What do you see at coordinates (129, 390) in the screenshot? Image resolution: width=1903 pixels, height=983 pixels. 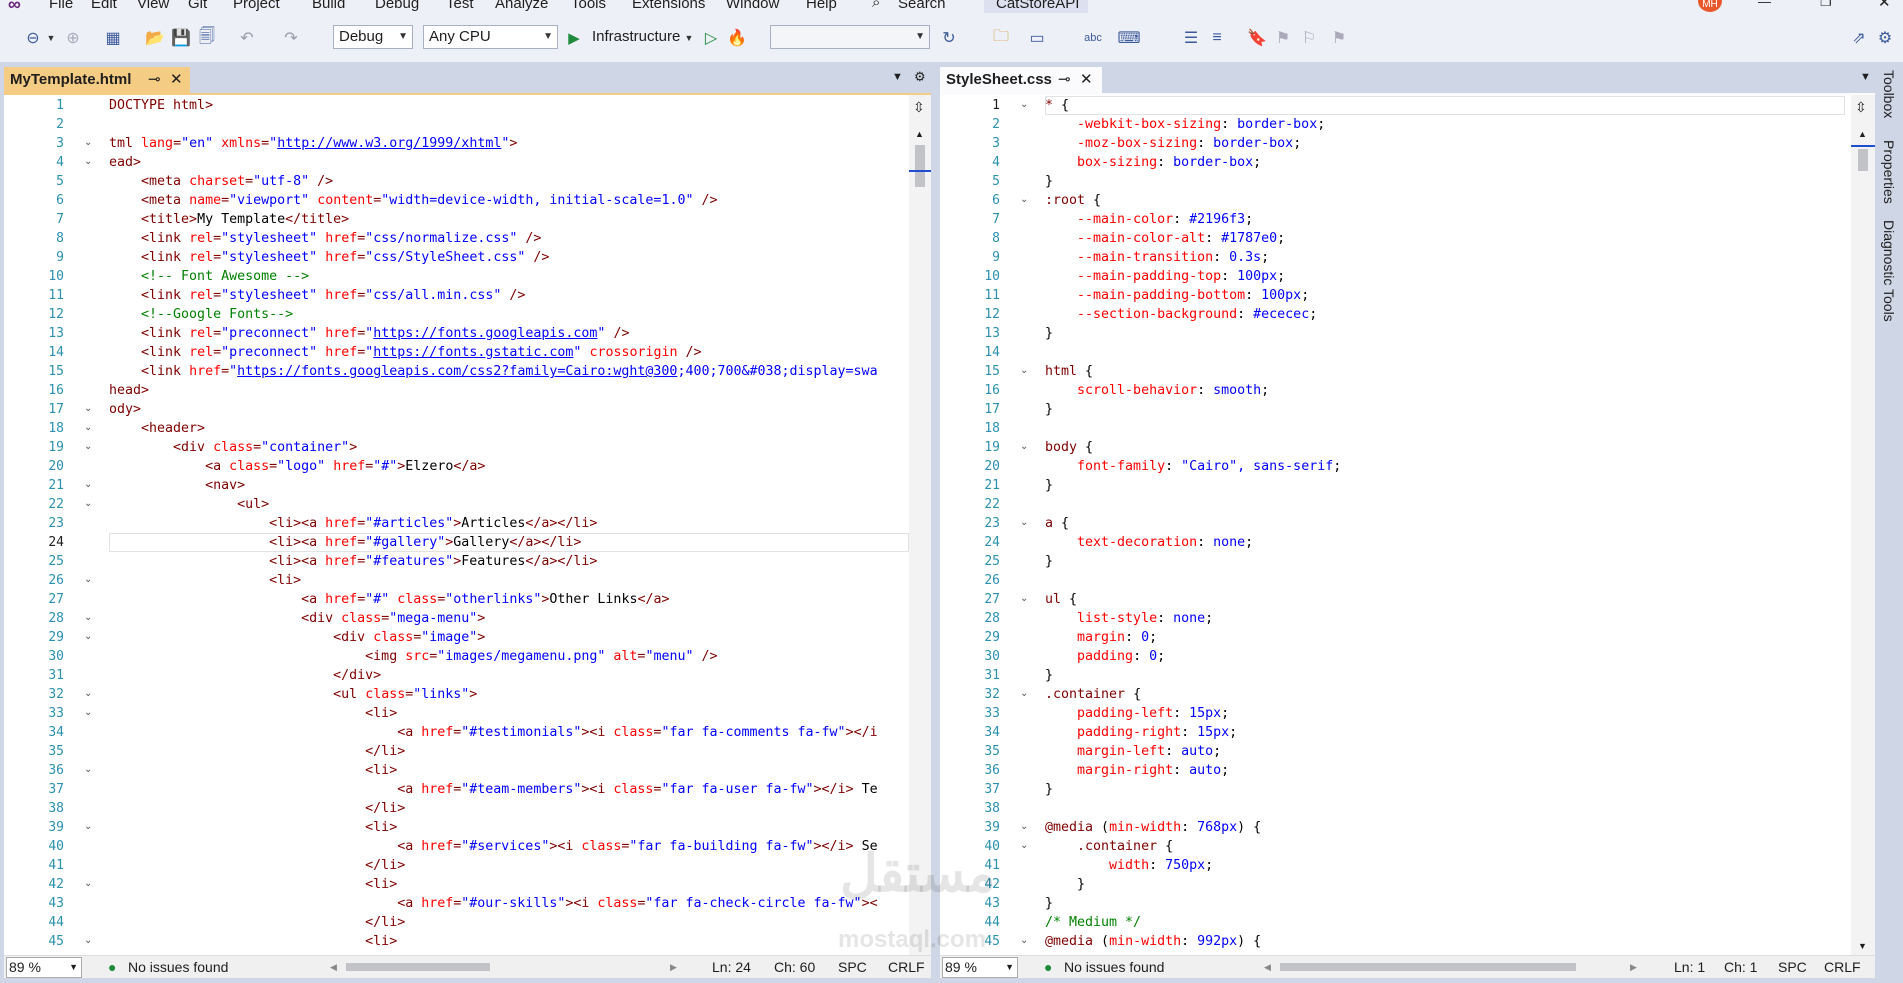 I see `code-line: head>` at bounding box center [129, 390].